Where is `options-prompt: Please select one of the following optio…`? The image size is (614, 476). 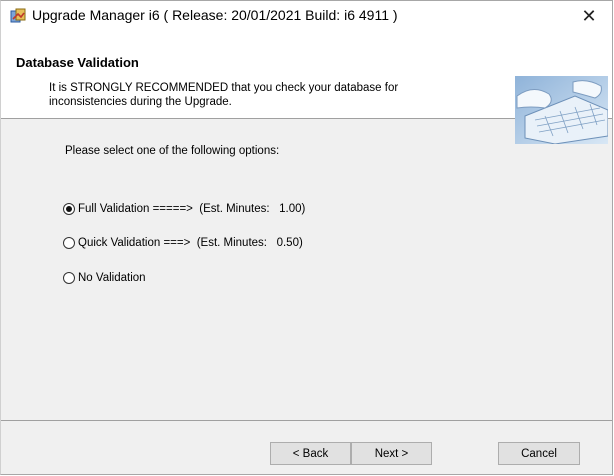 options-prompt: Please select one of the following optio… is located at coordinates (172, 151).